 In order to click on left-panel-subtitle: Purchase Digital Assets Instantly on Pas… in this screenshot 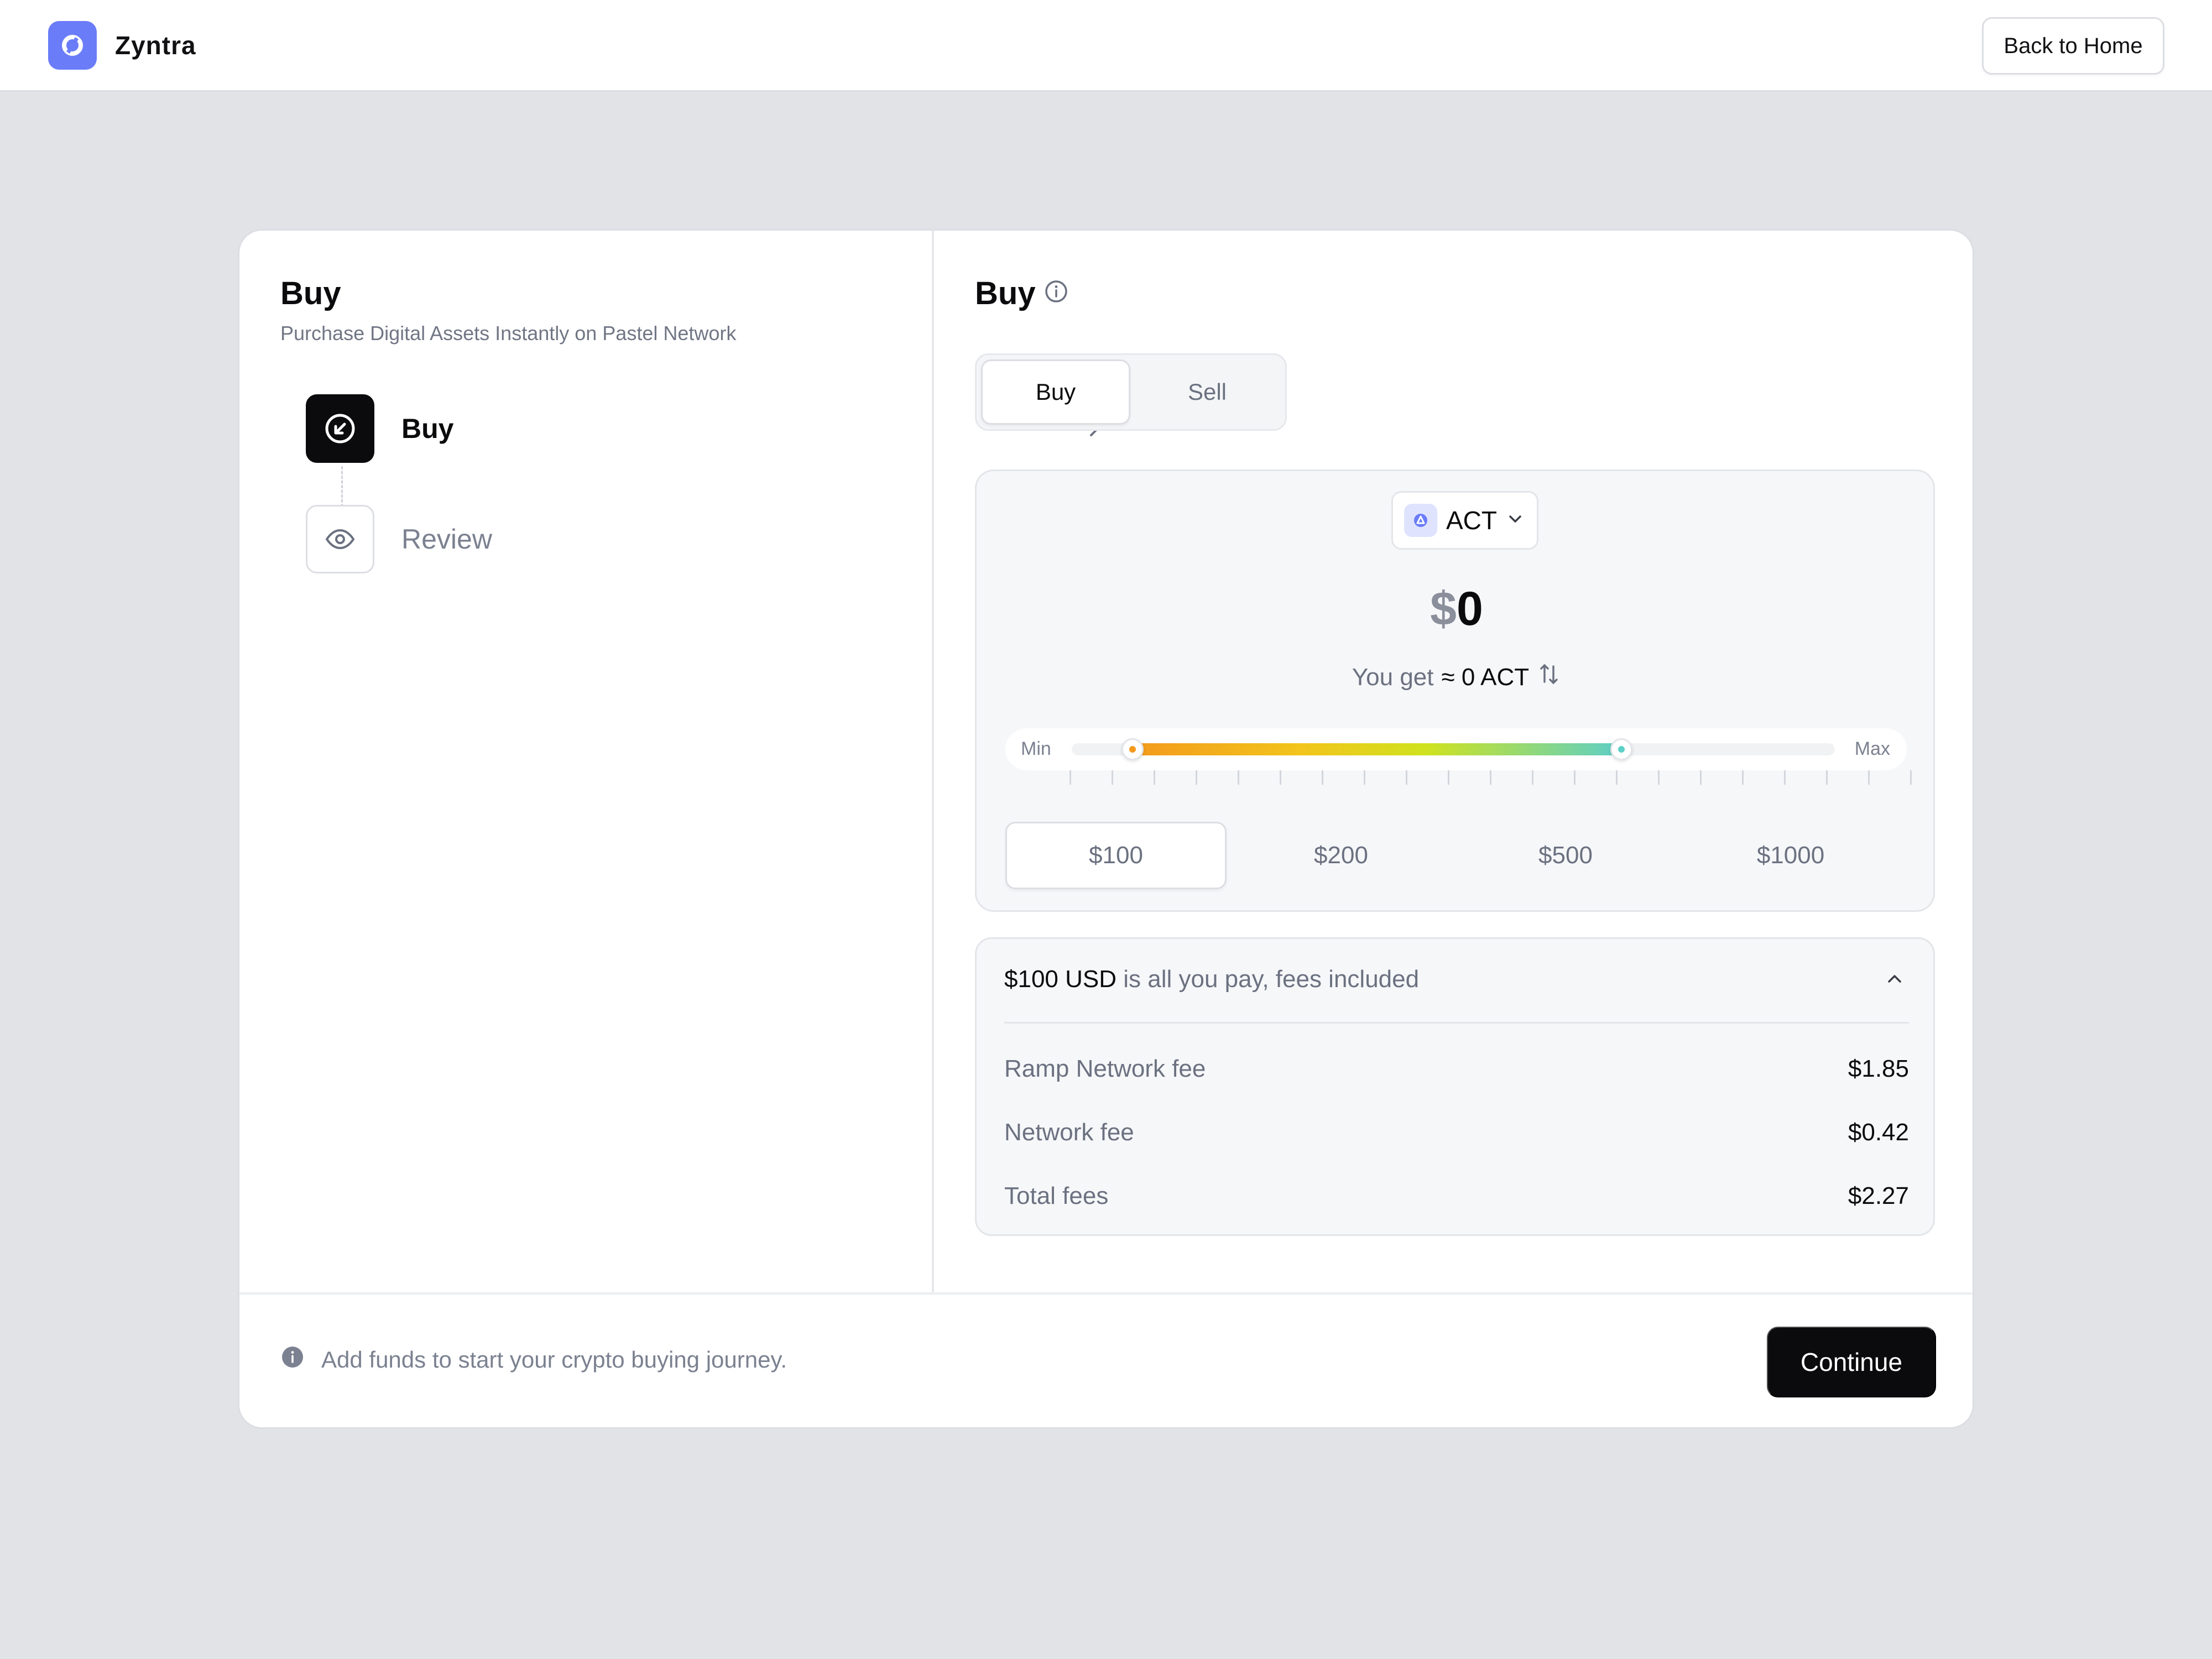, I will do `click(509, 333)`.